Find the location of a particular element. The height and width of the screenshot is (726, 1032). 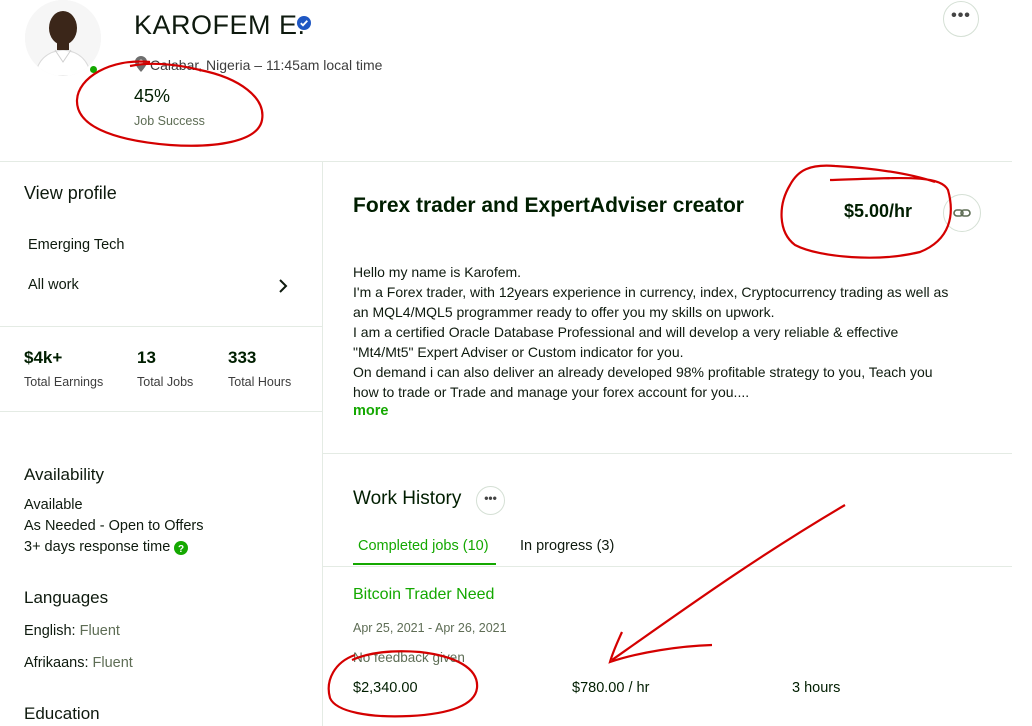

profile-title: Forex trader and ExpertAdviser creator is located at coordinates (548, 205).